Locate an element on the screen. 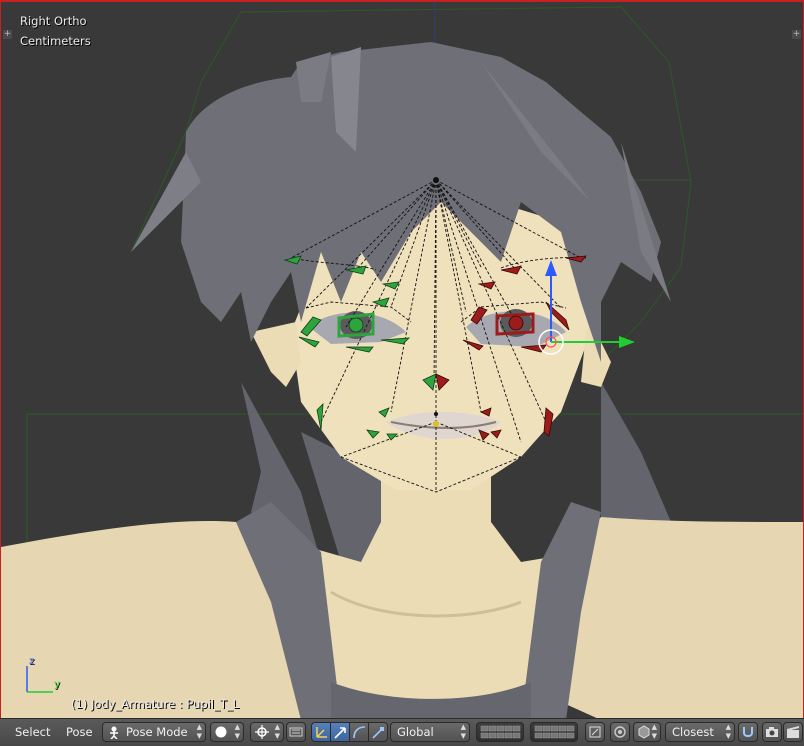 The height and width of the screenshot is (746, 804). rotate-manipulator-button is located at coordinates (359, 732).